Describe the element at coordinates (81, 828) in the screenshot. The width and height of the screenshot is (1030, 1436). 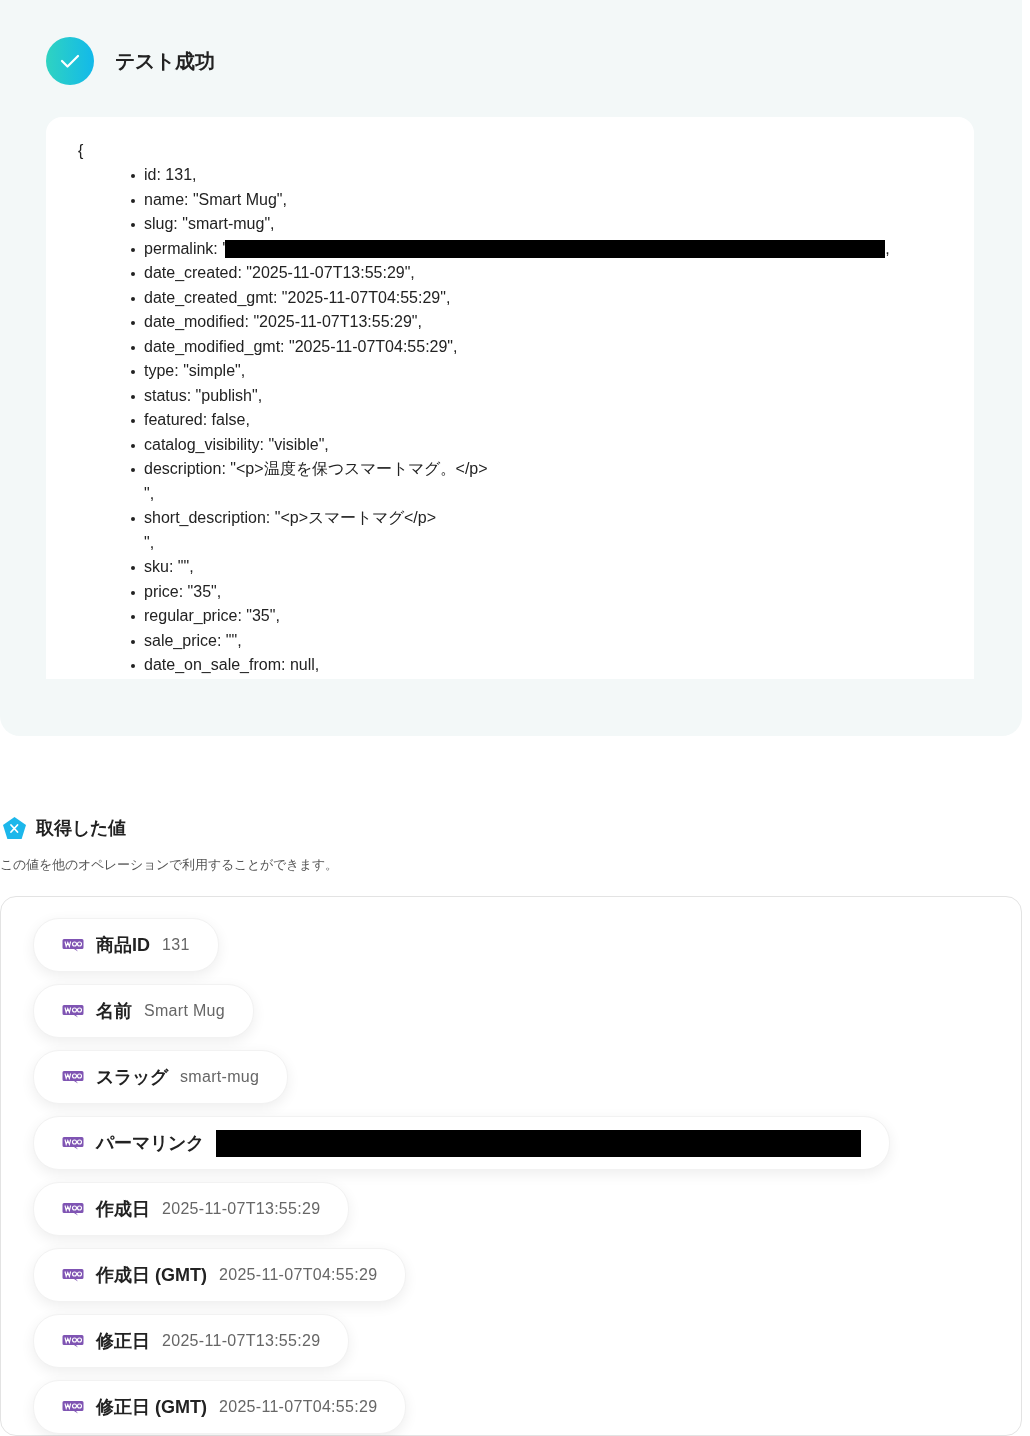
I see `section-title: 取得した値` at that location.